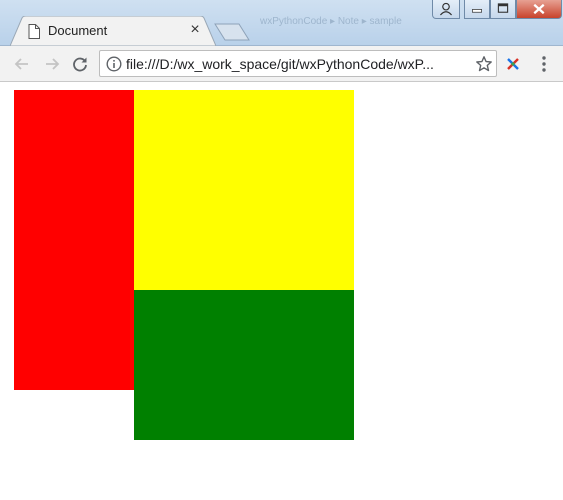 The width and height of the screenshot is (563, 500). Describe the element at coordinates (34, 31) in the screenshot. I see `page-icon` at that location.